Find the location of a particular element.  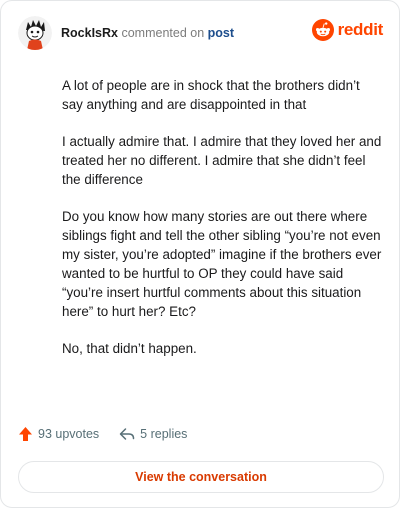

upvote-count: 93 upvotes is located at coordinates (69, 434).